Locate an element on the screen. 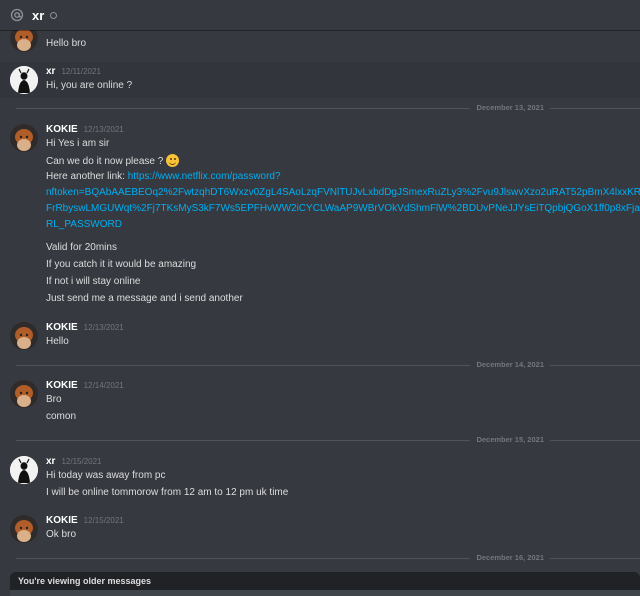  message-text: comon is located at coordinates (61, 416).